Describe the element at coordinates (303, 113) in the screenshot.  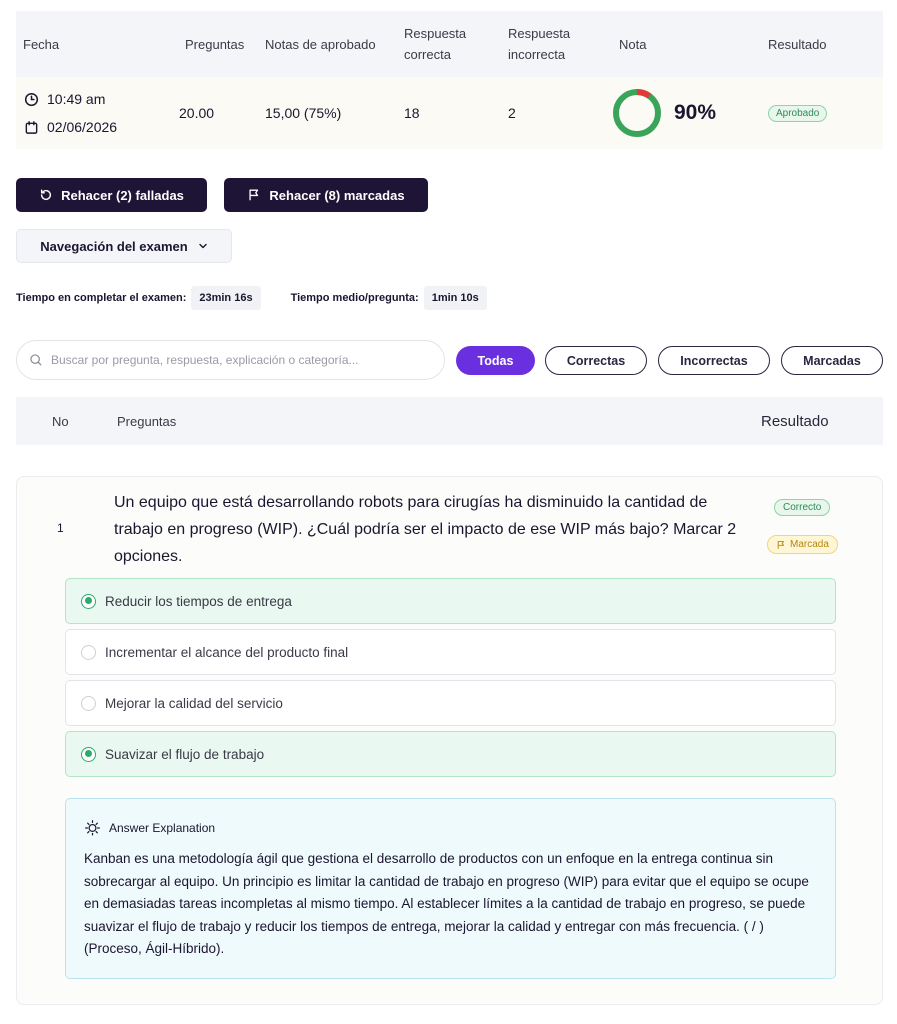
I see `passing-grade: 15,00 (75%)` at that location.